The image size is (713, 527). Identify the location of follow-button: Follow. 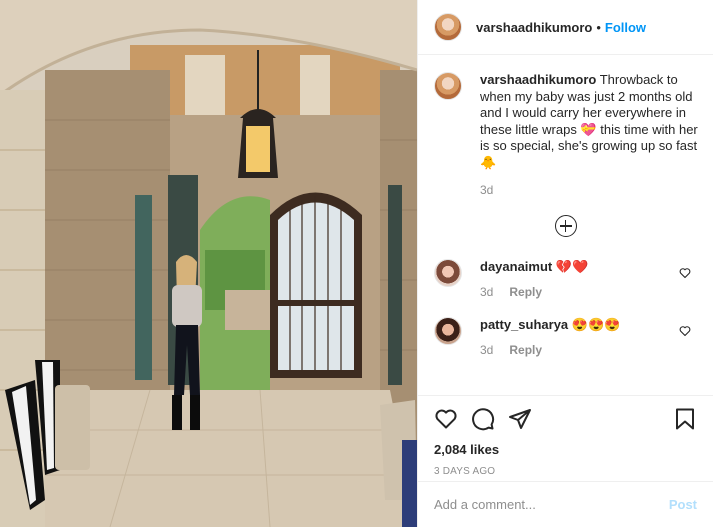
(625, 27).